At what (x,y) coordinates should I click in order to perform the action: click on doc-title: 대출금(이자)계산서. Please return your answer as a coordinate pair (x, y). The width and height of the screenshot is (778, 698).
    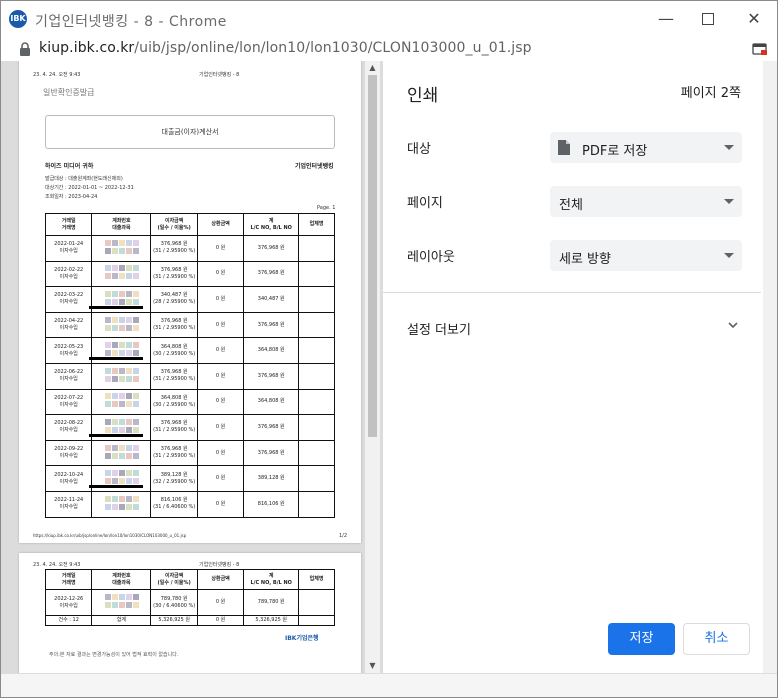
    Looking at the image, I should click on (190, 132).